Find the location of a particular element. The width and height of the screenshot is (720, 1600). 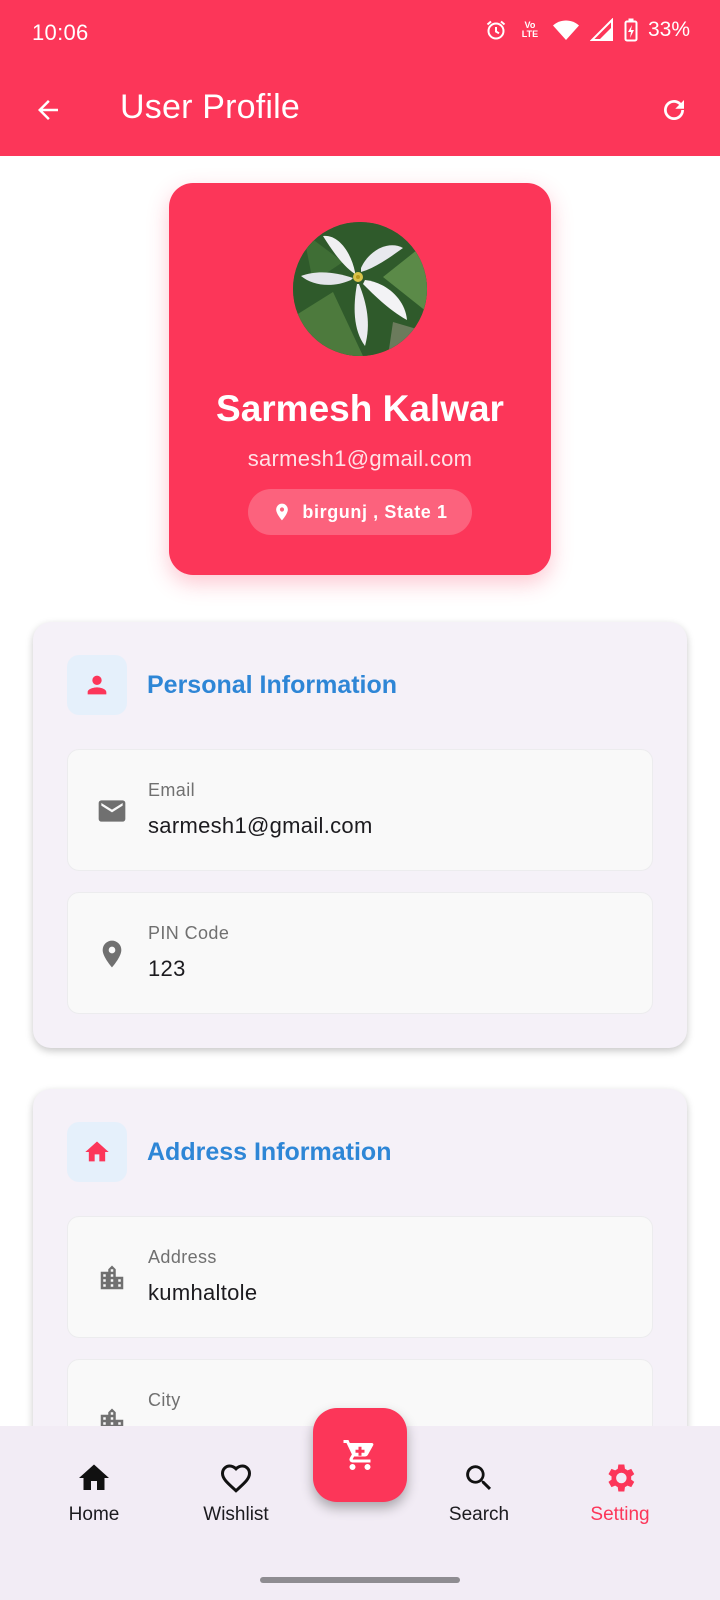

refresh-icon is located at coordinates (674, 110).